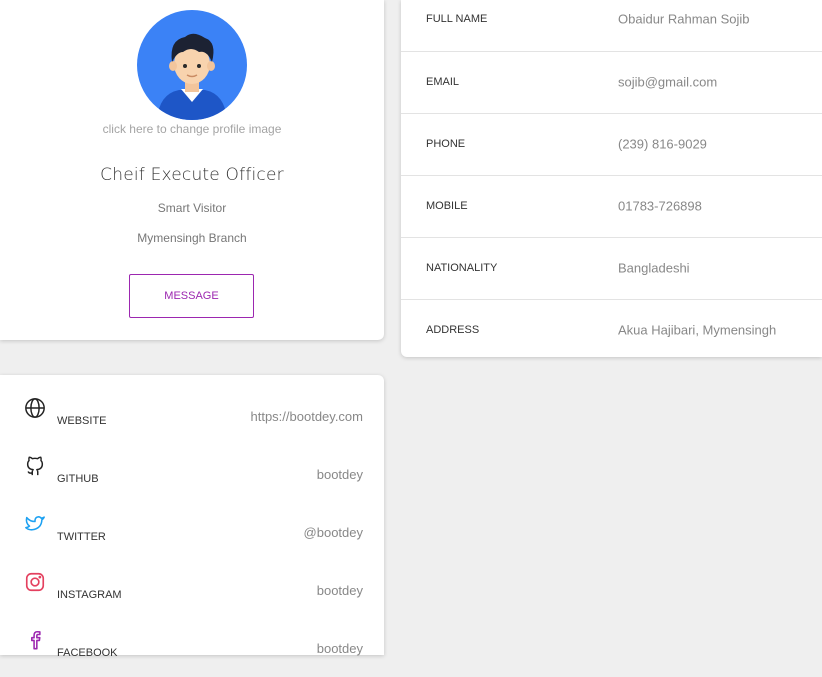  What do you see at coordinates (611, 82) in the screenshot?
I see `detail-row-email: EMAIL sojib@gmail.com` at bounding box center [611, 82].